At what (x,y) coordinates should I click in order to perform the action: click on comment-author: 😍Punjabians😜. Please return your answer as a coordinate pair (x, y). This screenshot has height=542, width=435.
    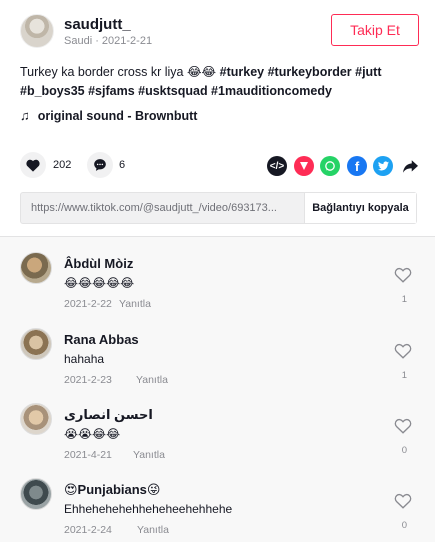
    Looking at the image, I should click on (112, 490).